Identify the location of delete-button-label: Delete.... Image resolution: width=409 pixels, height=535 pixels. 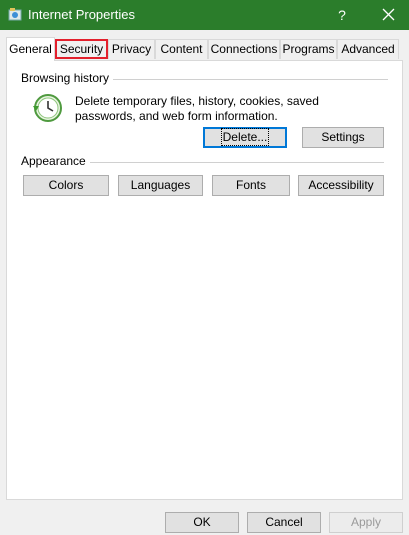
(245, 137).